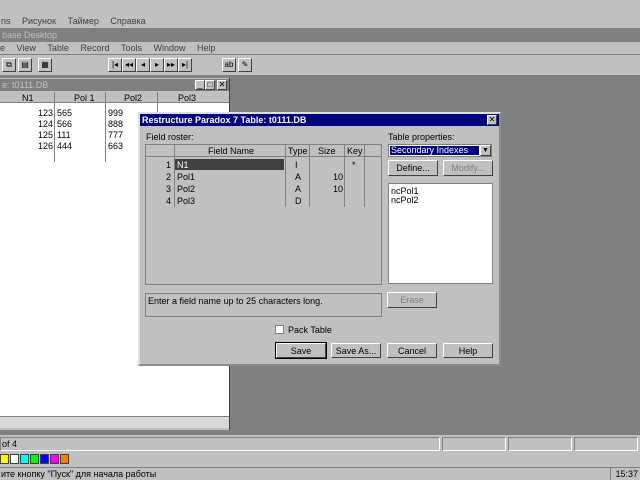  What do you see at coordinates (440, 233) in the screenshot?
I see `secondary-index-list: ncPol1 ncPol2` at bounding box center [440, 233].